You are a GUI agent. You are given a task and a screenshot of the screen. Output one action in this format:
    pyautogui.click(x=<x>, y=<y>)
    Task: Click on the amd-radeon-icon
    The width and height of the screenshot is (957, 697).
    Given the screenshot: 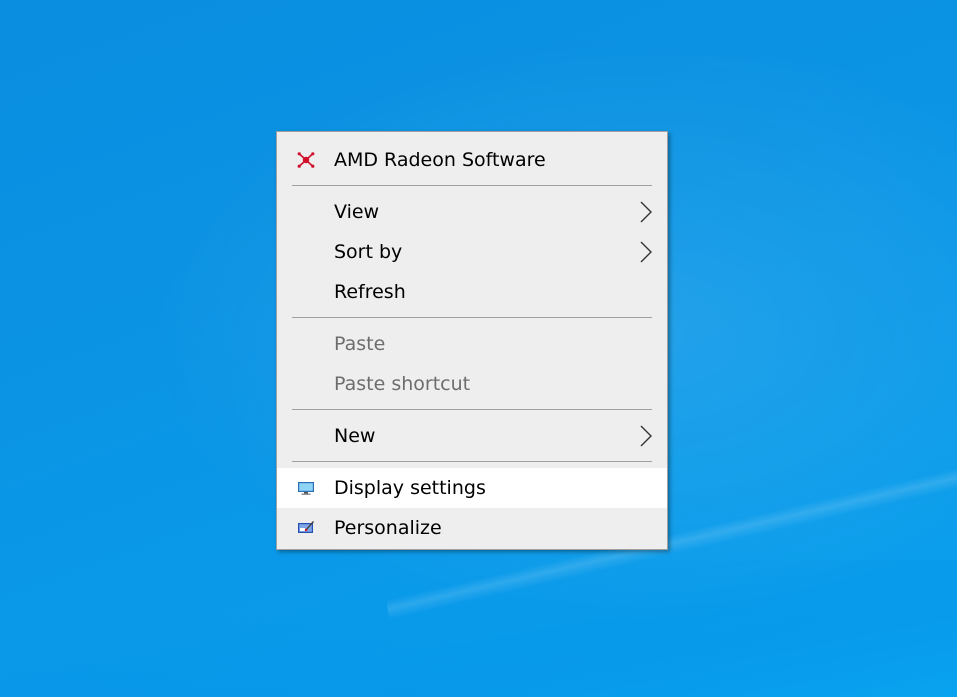 What is the action you would take?
    pyautogui.click(x=306, y=160)
    